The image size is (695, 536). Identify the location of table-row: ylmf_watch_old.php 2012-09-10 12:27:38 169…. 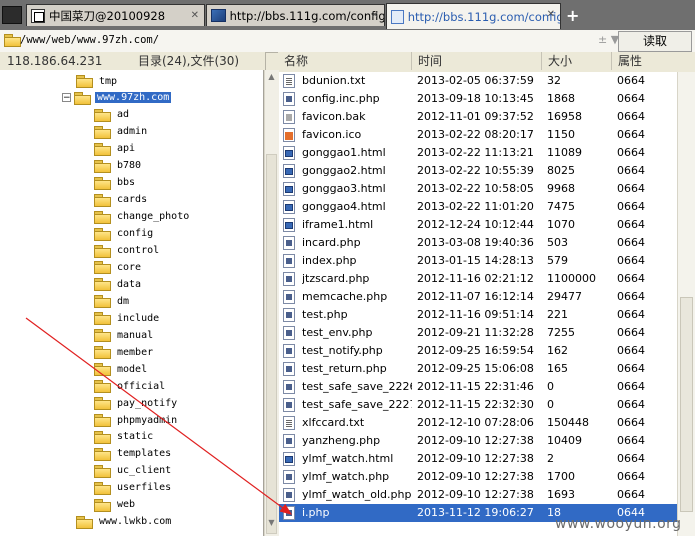
(478, 495).